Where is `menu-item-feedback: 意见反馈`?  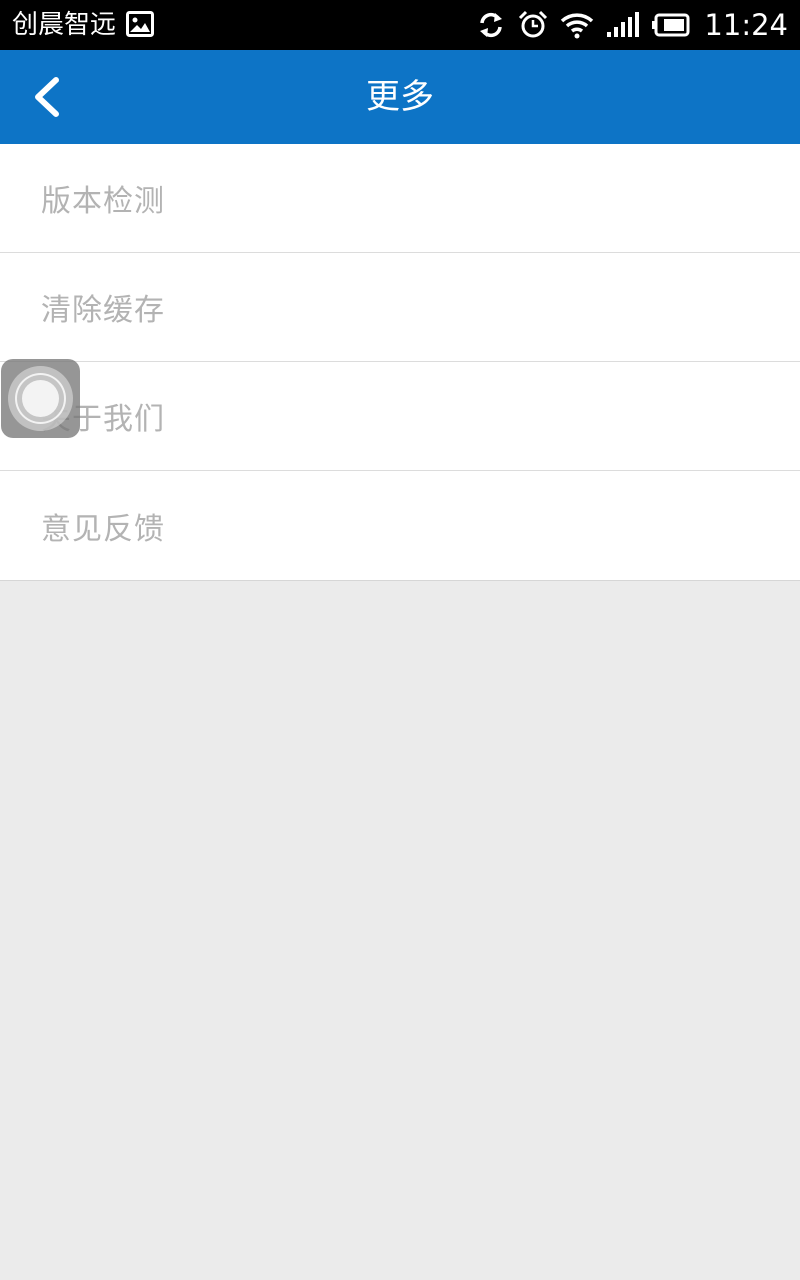 menu-item-feedback: 意见反馈 is located at coordinates (400, 526).